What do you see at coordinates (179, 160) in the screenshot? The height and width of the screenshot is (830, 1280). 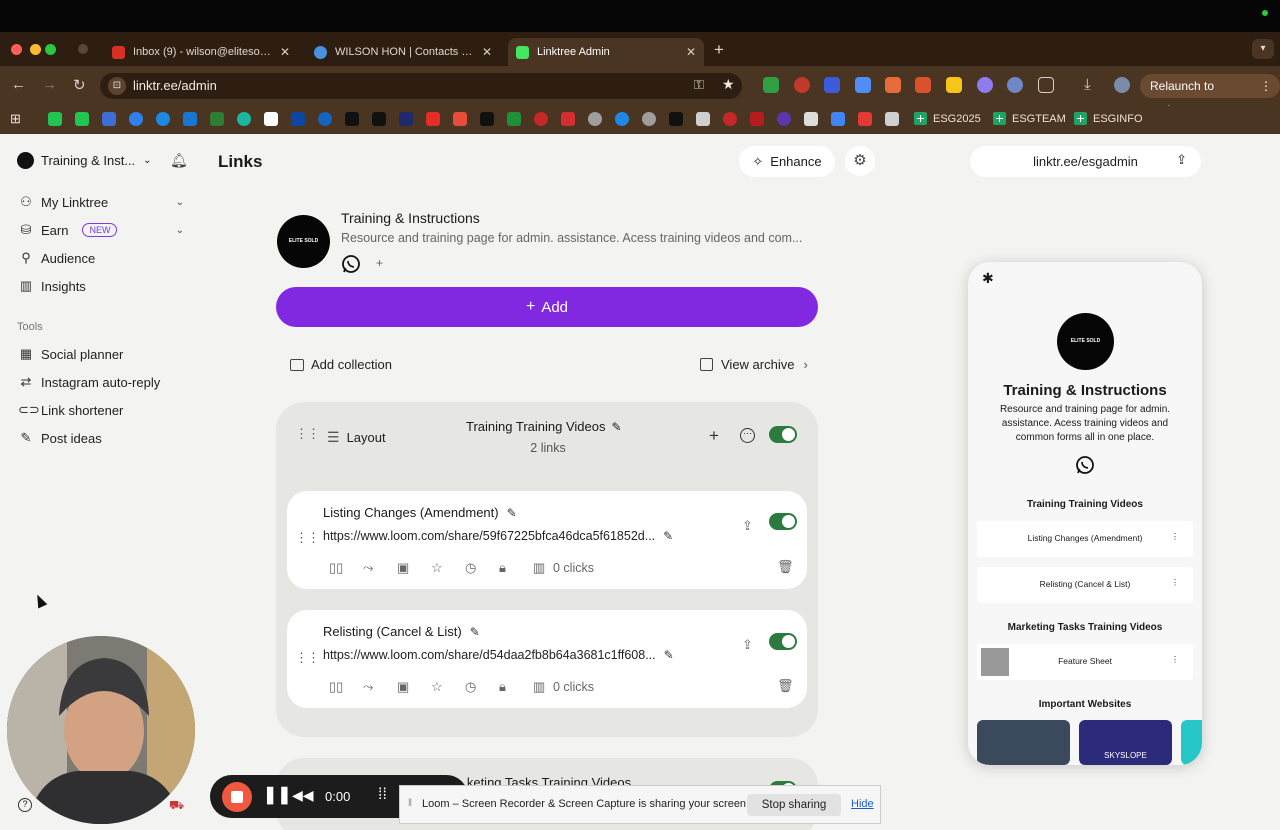 I see `bell-icon: 🔔︎` at bounding box center [179, 160].